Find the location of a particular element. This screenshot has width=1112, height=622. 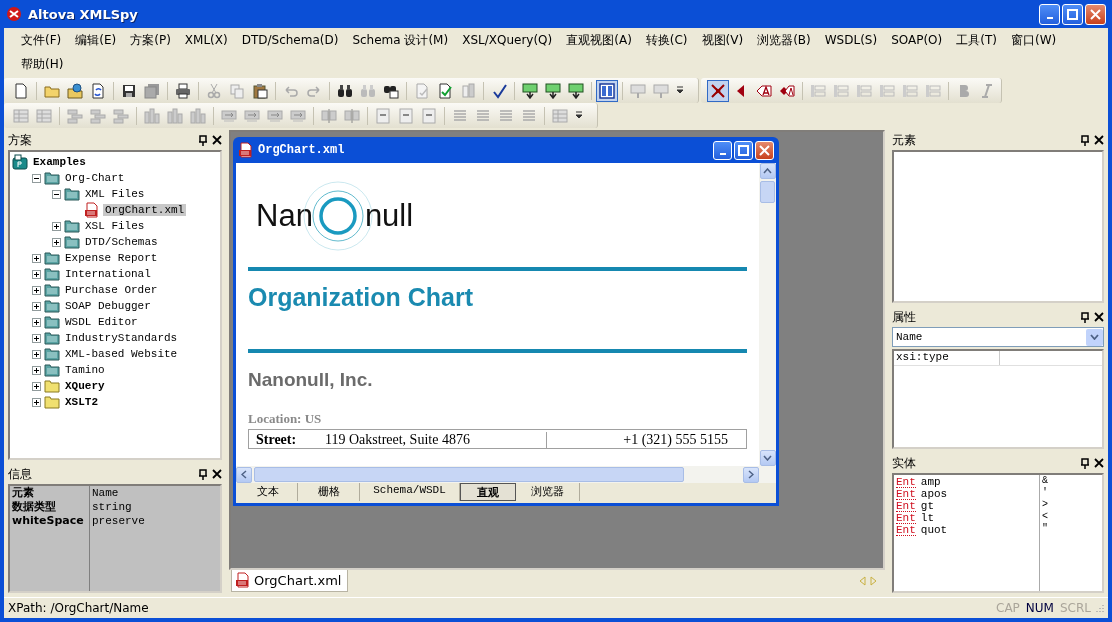

menu-item: 文件(F) is located at coordinates (41, 40).